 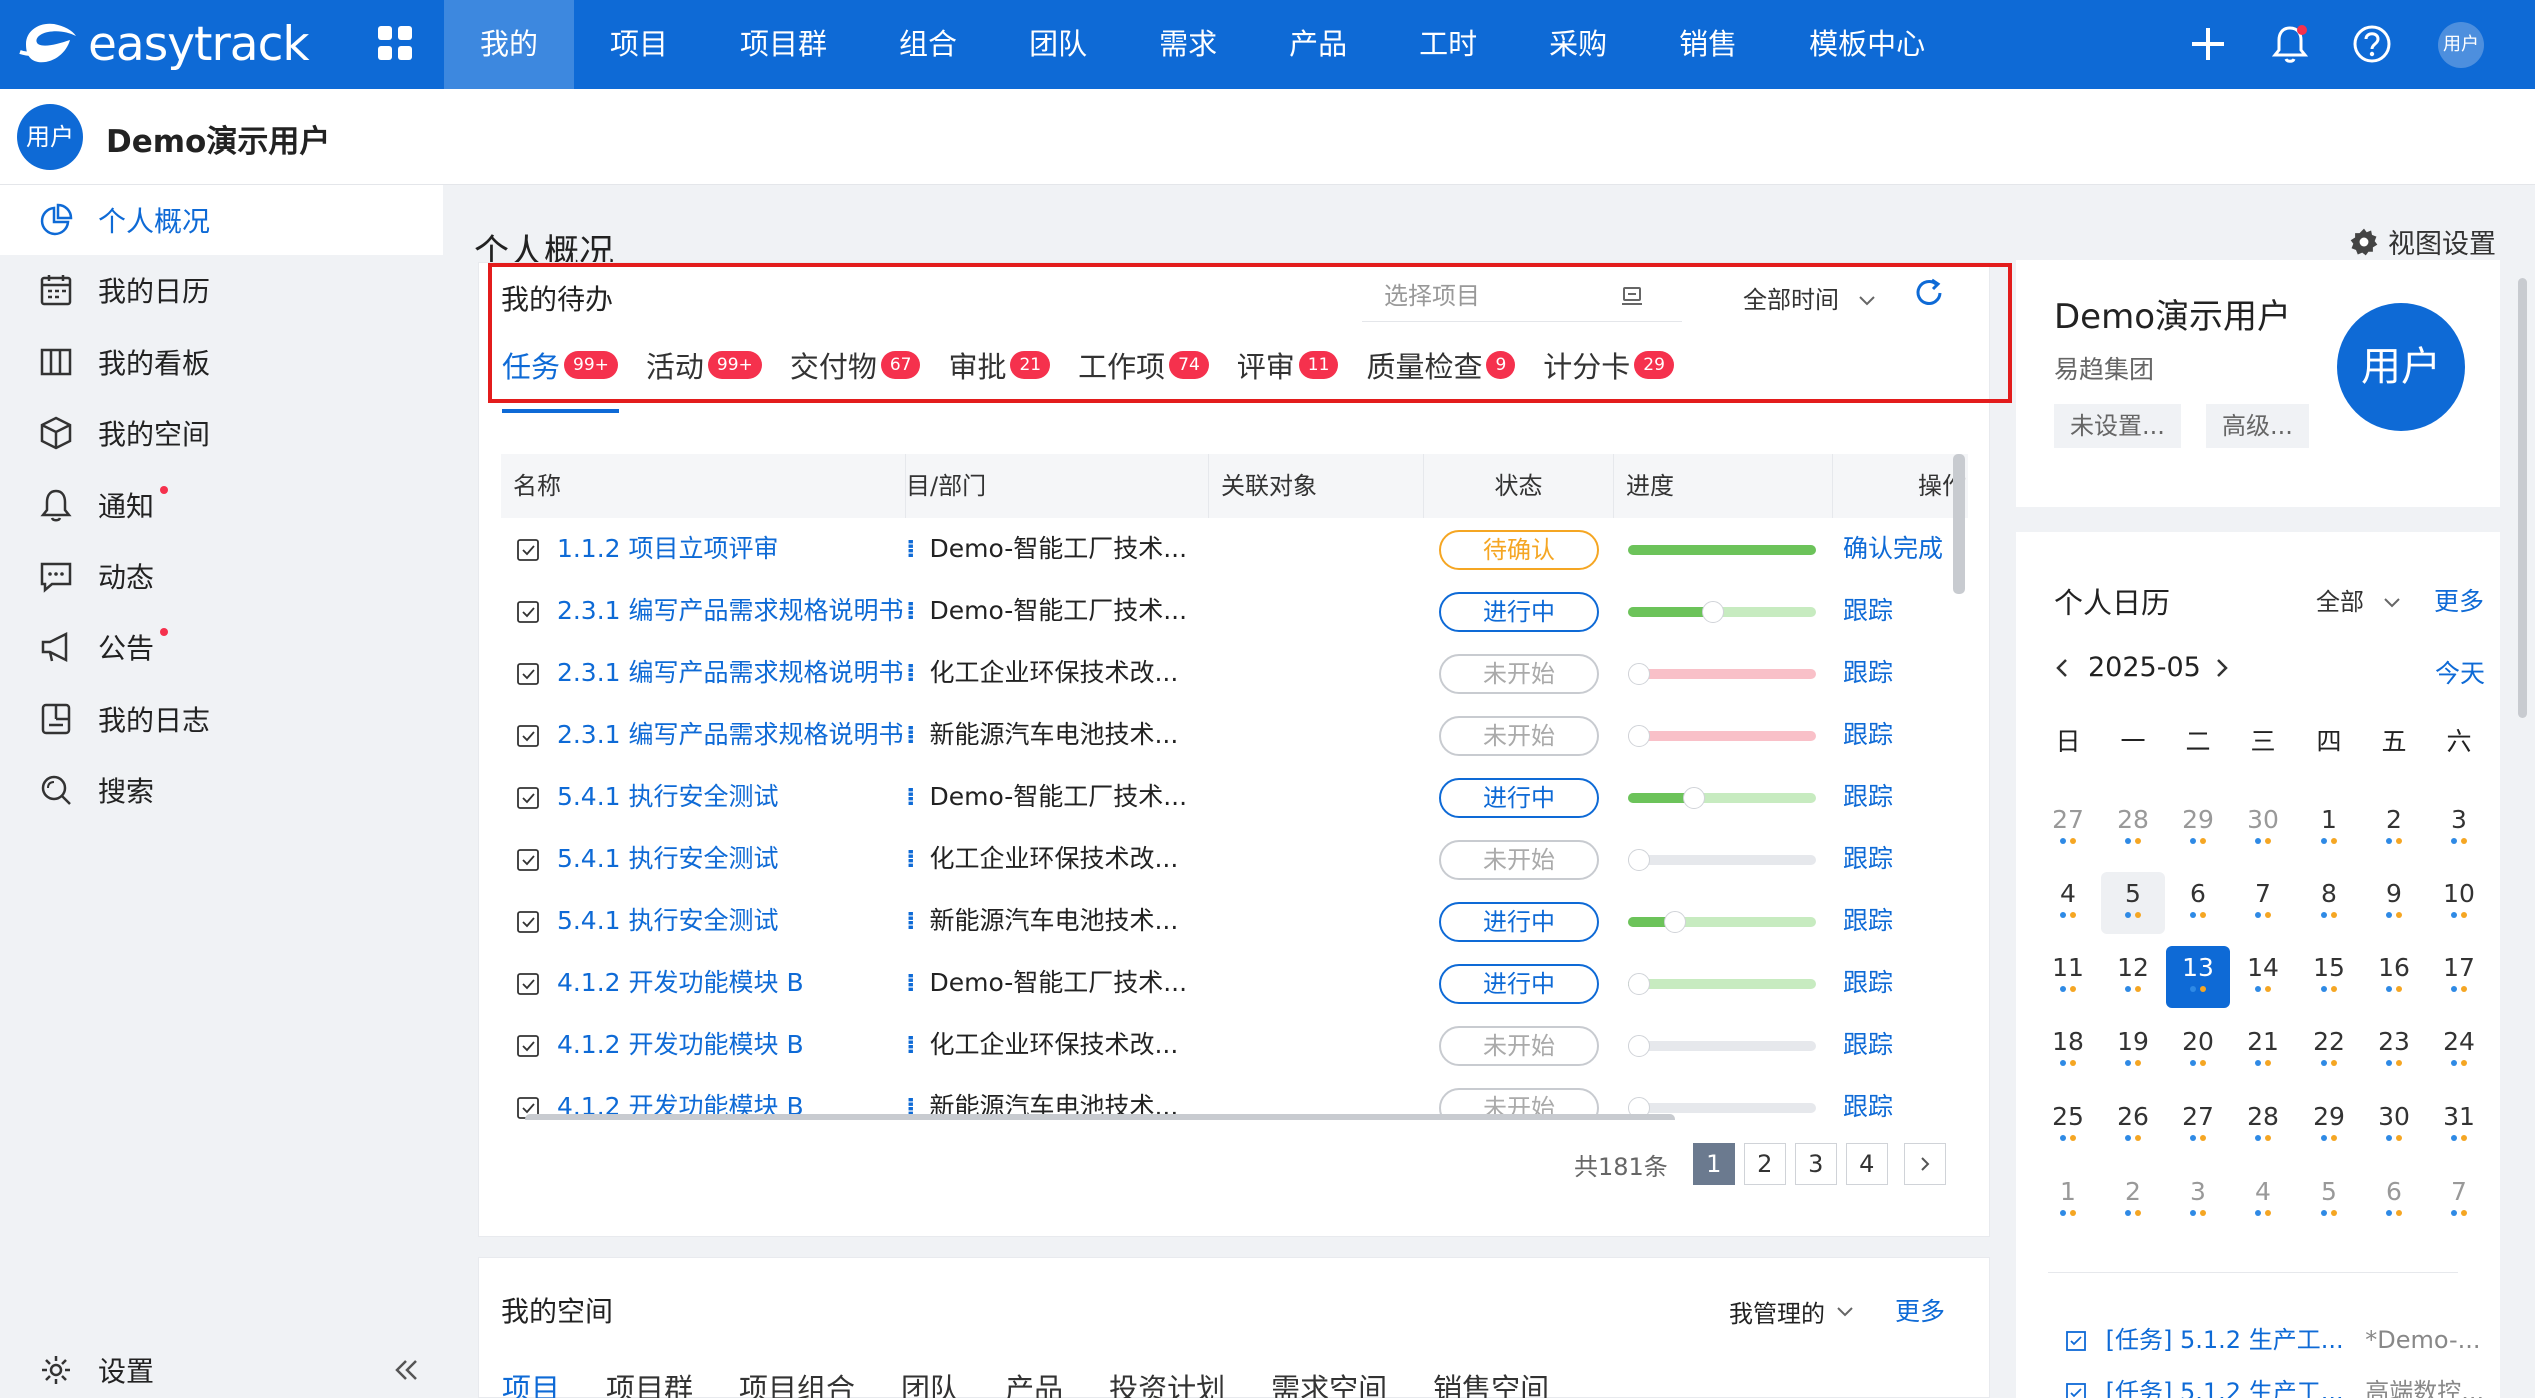 I want to click on calendar-day: 31, so click(x=2459, y=1126).